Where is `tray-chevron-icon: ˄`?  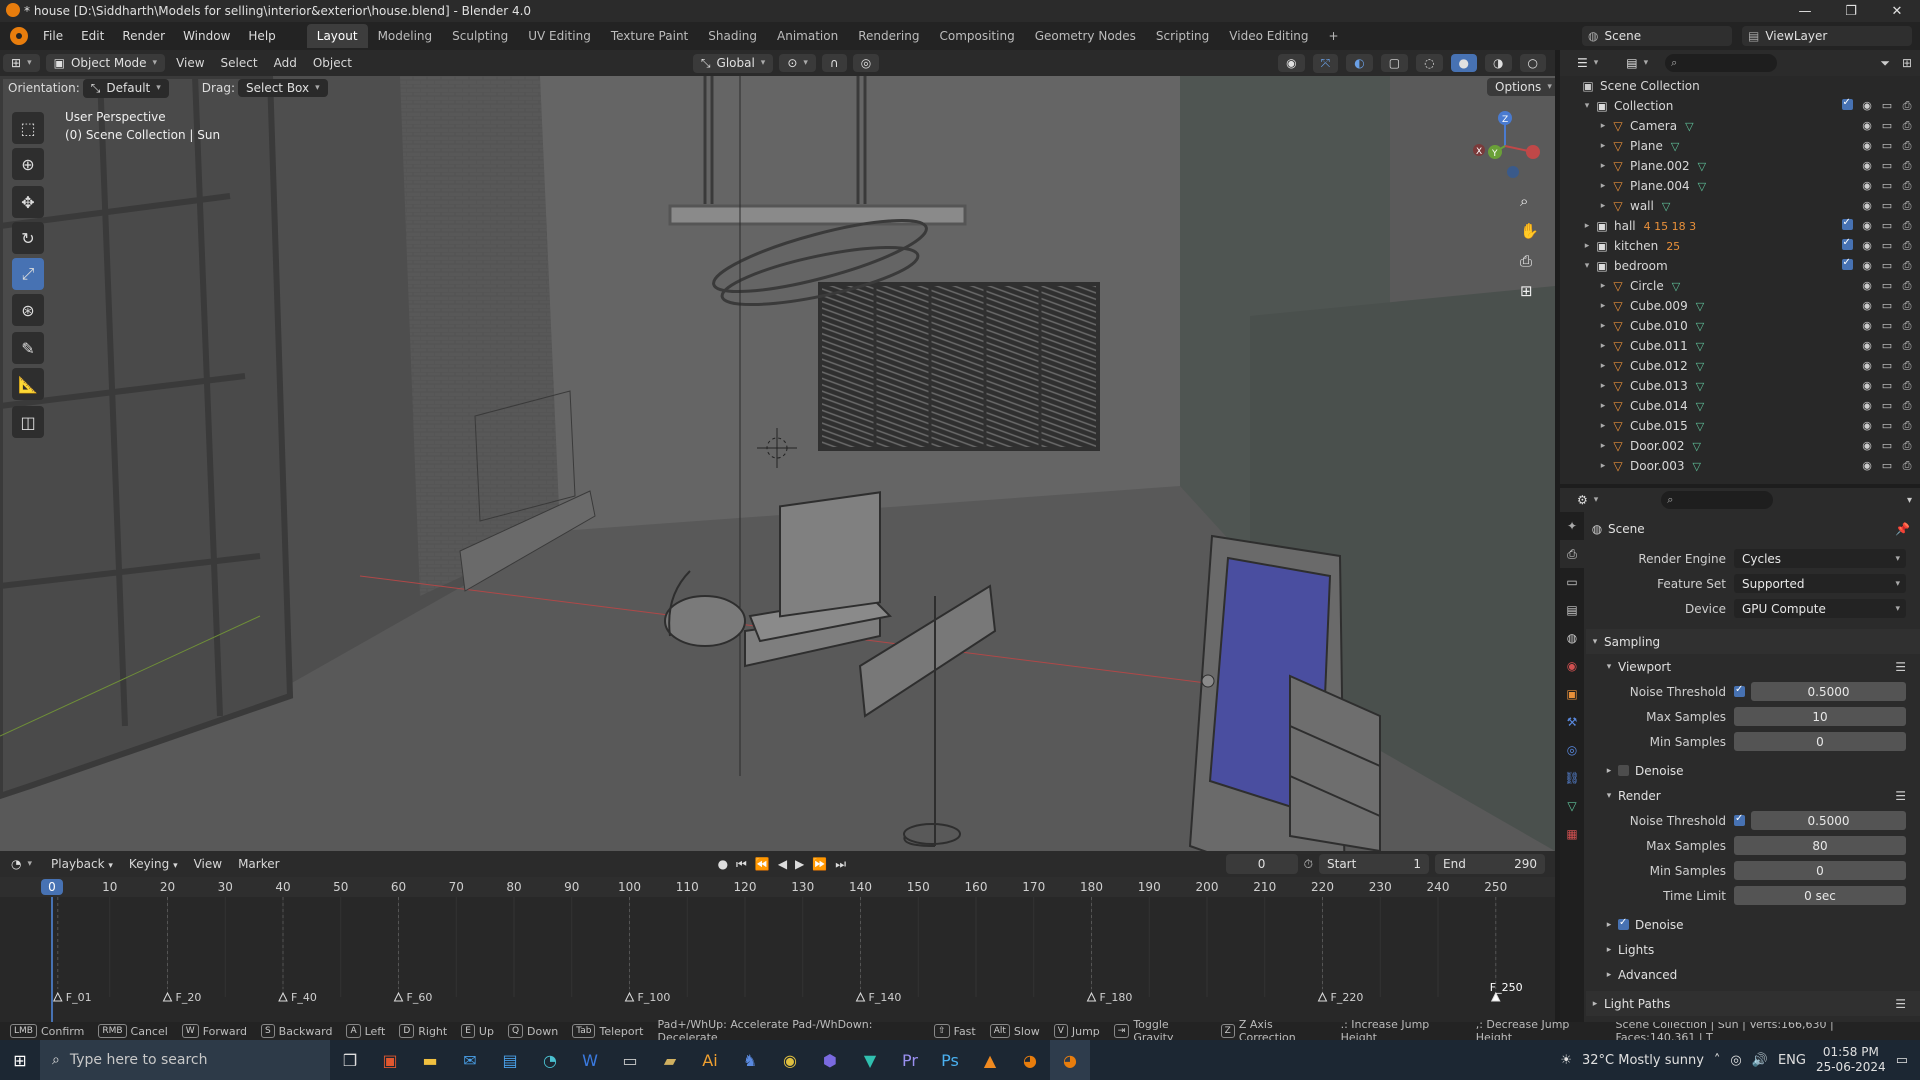
tray-chevron-icon: ˄ is located at coordinates (1717, 1060).